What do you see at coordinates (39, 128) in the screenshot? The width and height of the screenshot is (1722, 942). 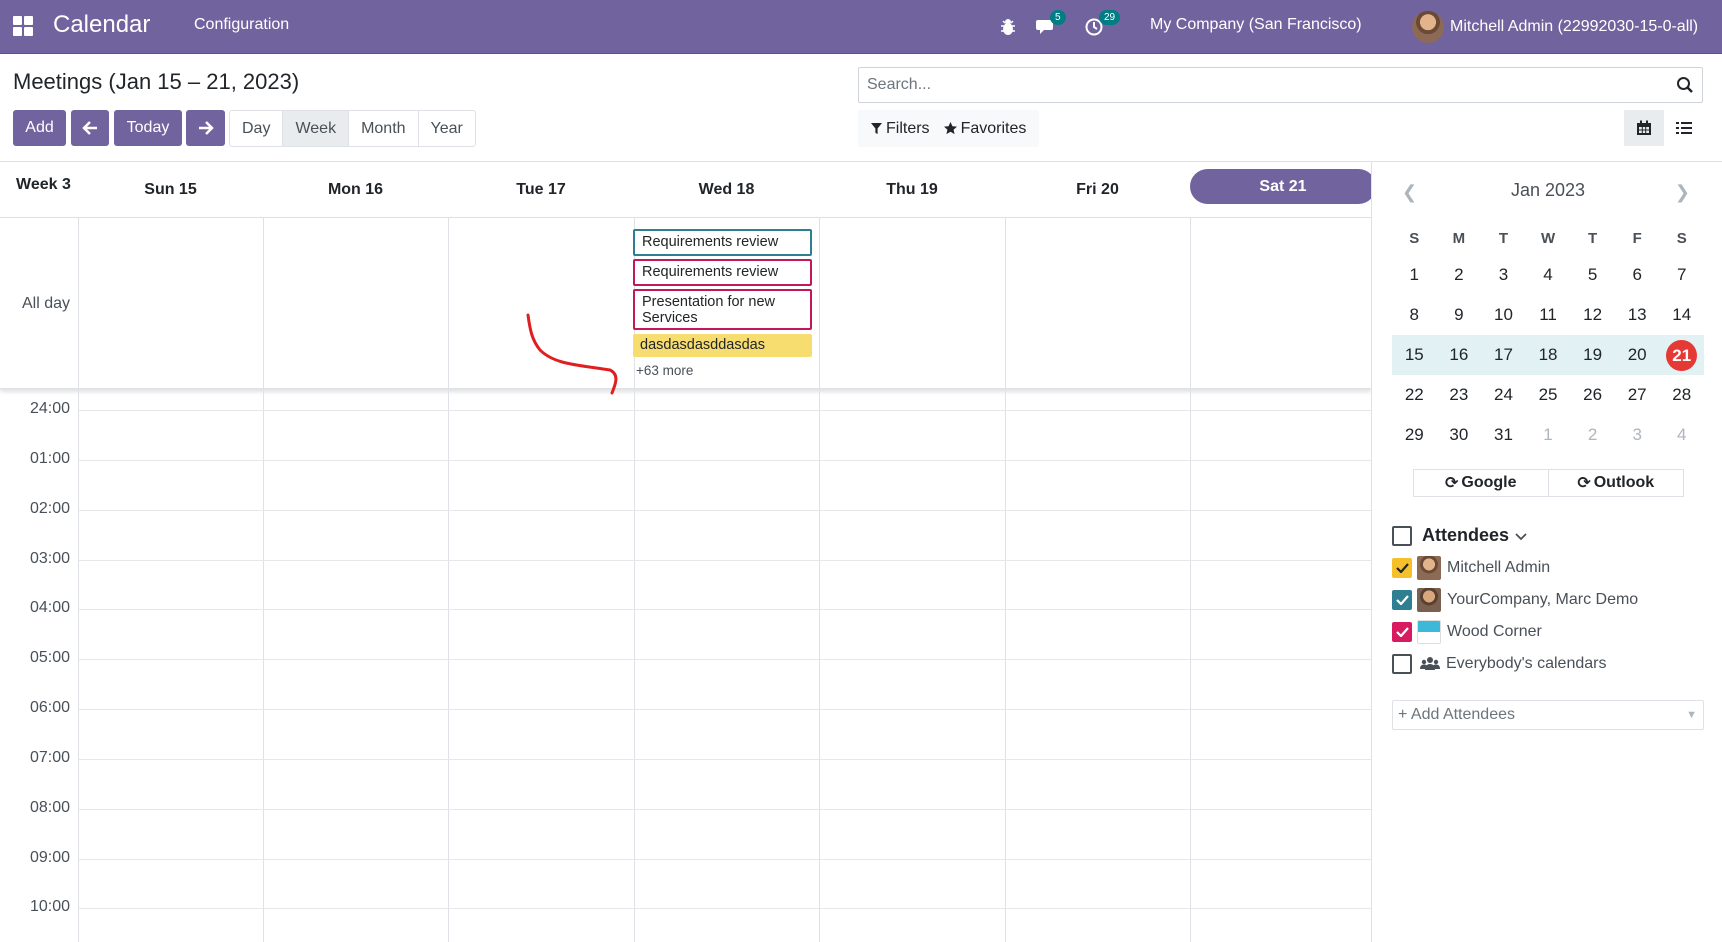 I see `add-button: Add` at bounding box center [39, 128].